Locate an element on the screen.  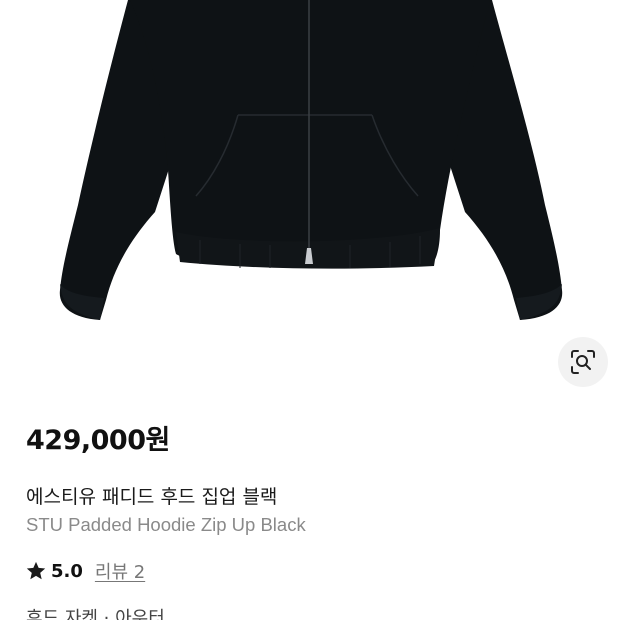
product-category: 후드 자켓 · 아우터 is located at coordinates (95, 612).